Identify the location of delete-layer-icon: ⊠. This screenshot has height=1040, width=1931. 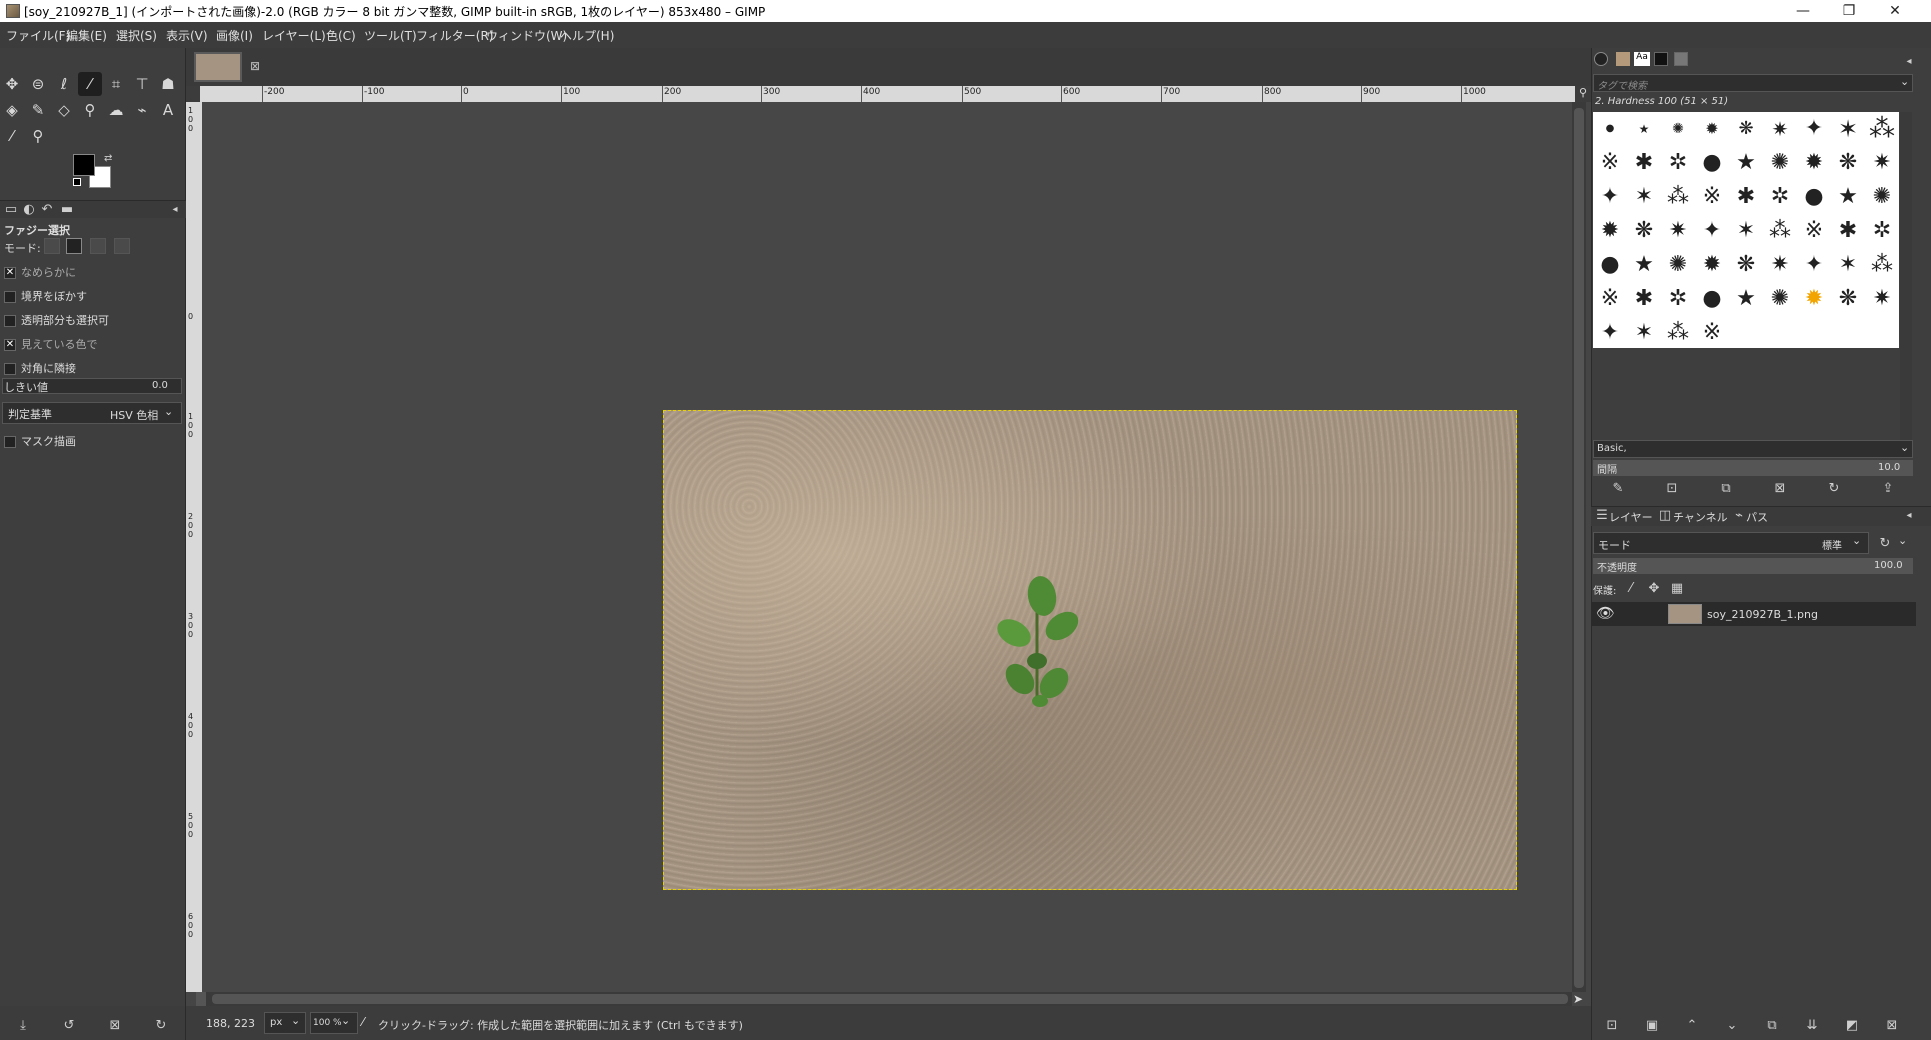
(1892, 1026).